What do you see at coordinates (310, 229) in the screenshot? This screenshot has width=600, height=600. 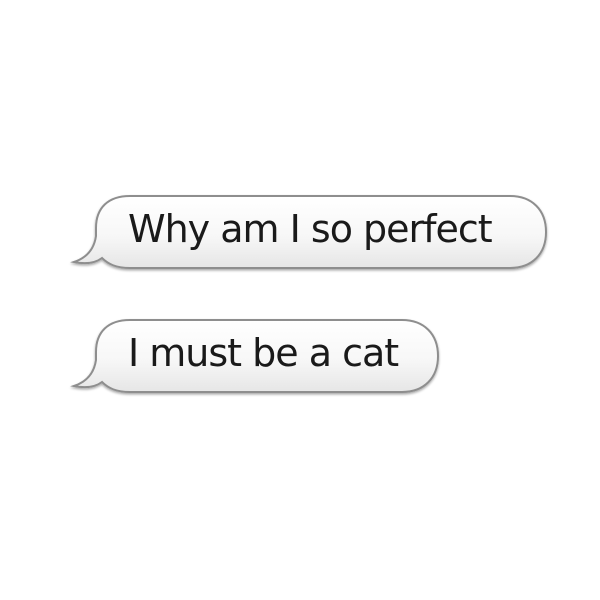 I see `message-text: Why am I so perfect` at bounding box center [310, 229].